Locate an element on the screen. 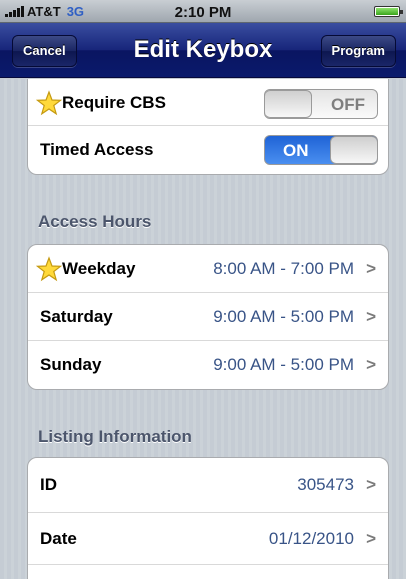 The width and height of the screenshot is (406, 579). timed-access-toggle: ON is located at coordinates (321, 150).